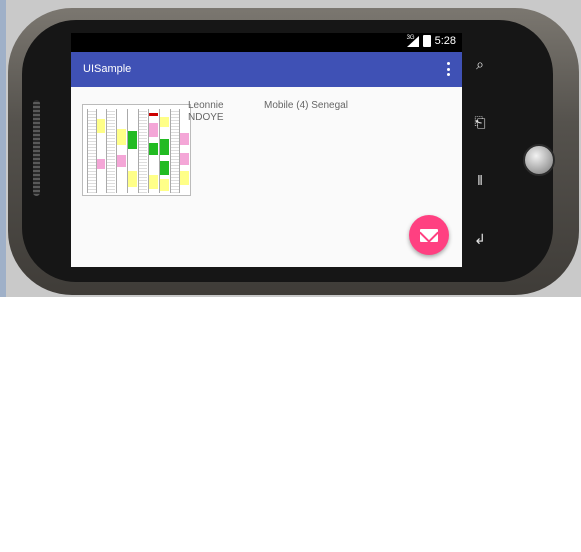 This screenshot has width=581, height=552. Describe the element at coordinates (539, 160) in the screenshot. I see `trackball` at that location.